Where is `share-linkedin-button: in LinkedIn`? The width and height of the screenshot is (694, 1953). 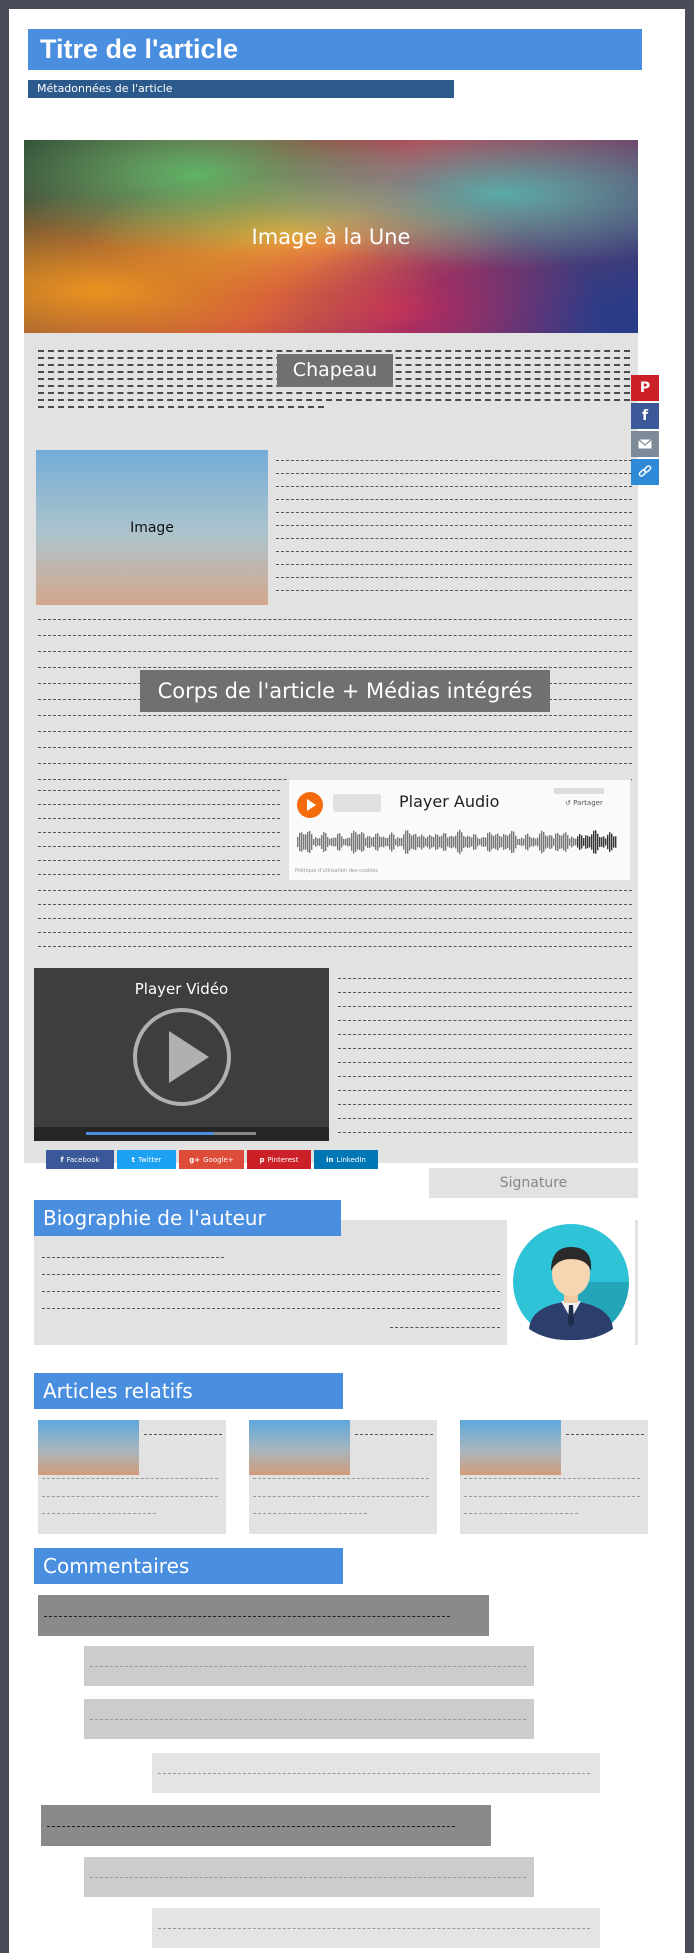 share-linkedin-button: in LinkedIn is located at coordinates (346, 1159).